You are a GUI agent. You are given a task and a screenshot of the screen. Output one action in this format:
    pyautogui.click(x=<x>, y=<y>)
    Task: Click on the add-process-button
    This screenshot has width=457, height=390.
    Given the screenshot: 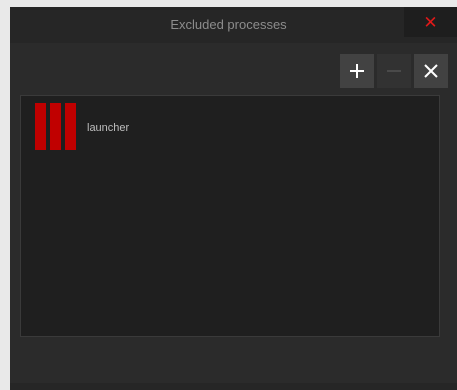 What is the action you would take?
    pyautogui.click(x=357, y=71)
    